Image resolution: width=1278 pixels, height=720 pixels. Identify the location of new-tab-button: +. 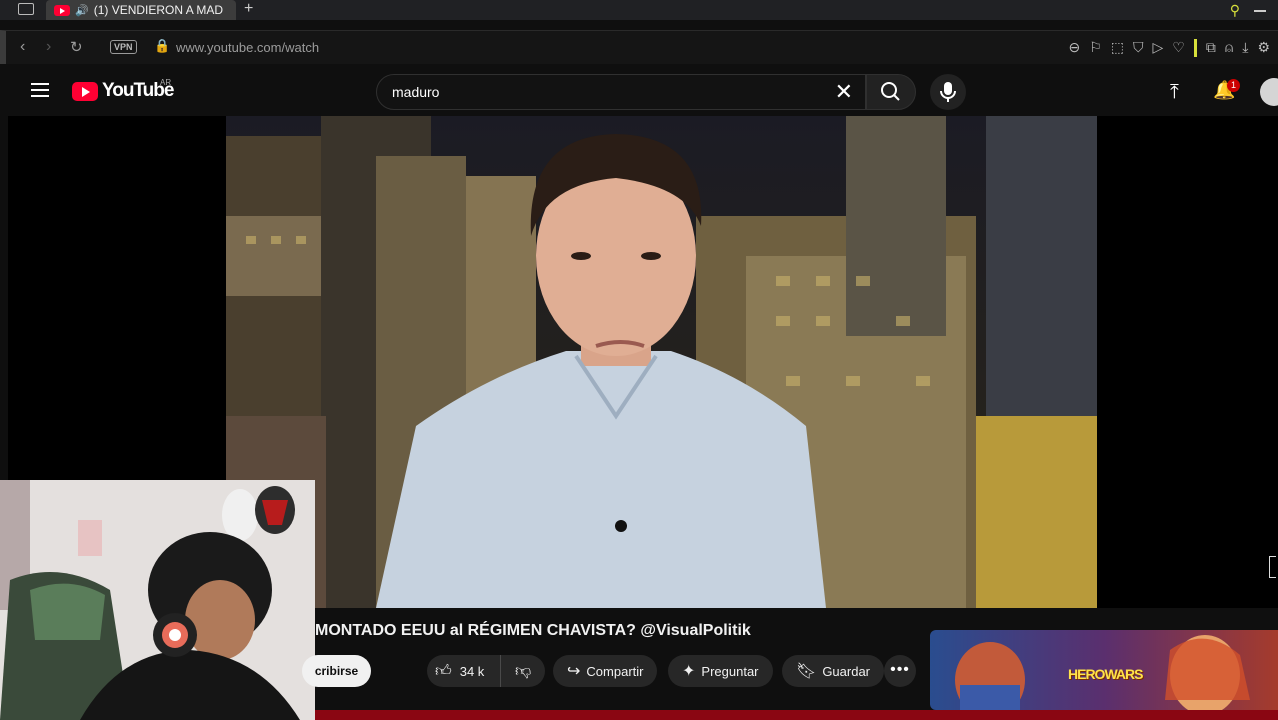
(248, 9).